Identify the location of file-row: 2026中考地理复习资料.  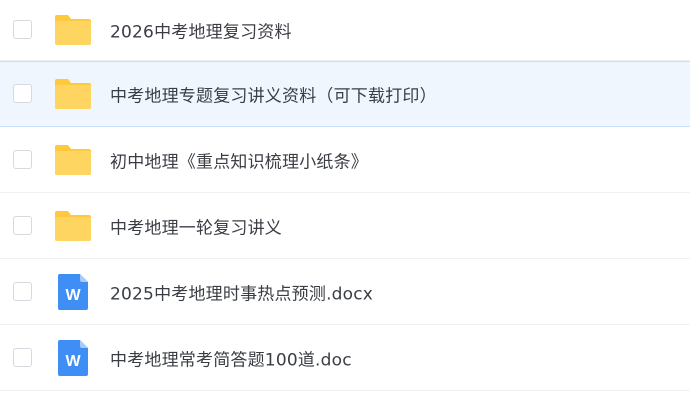
(345, 30).